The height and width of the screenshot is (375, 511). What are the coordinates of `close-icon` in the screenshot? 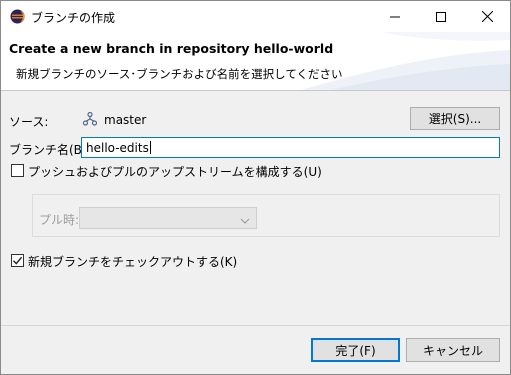 It's located at (487, 16).